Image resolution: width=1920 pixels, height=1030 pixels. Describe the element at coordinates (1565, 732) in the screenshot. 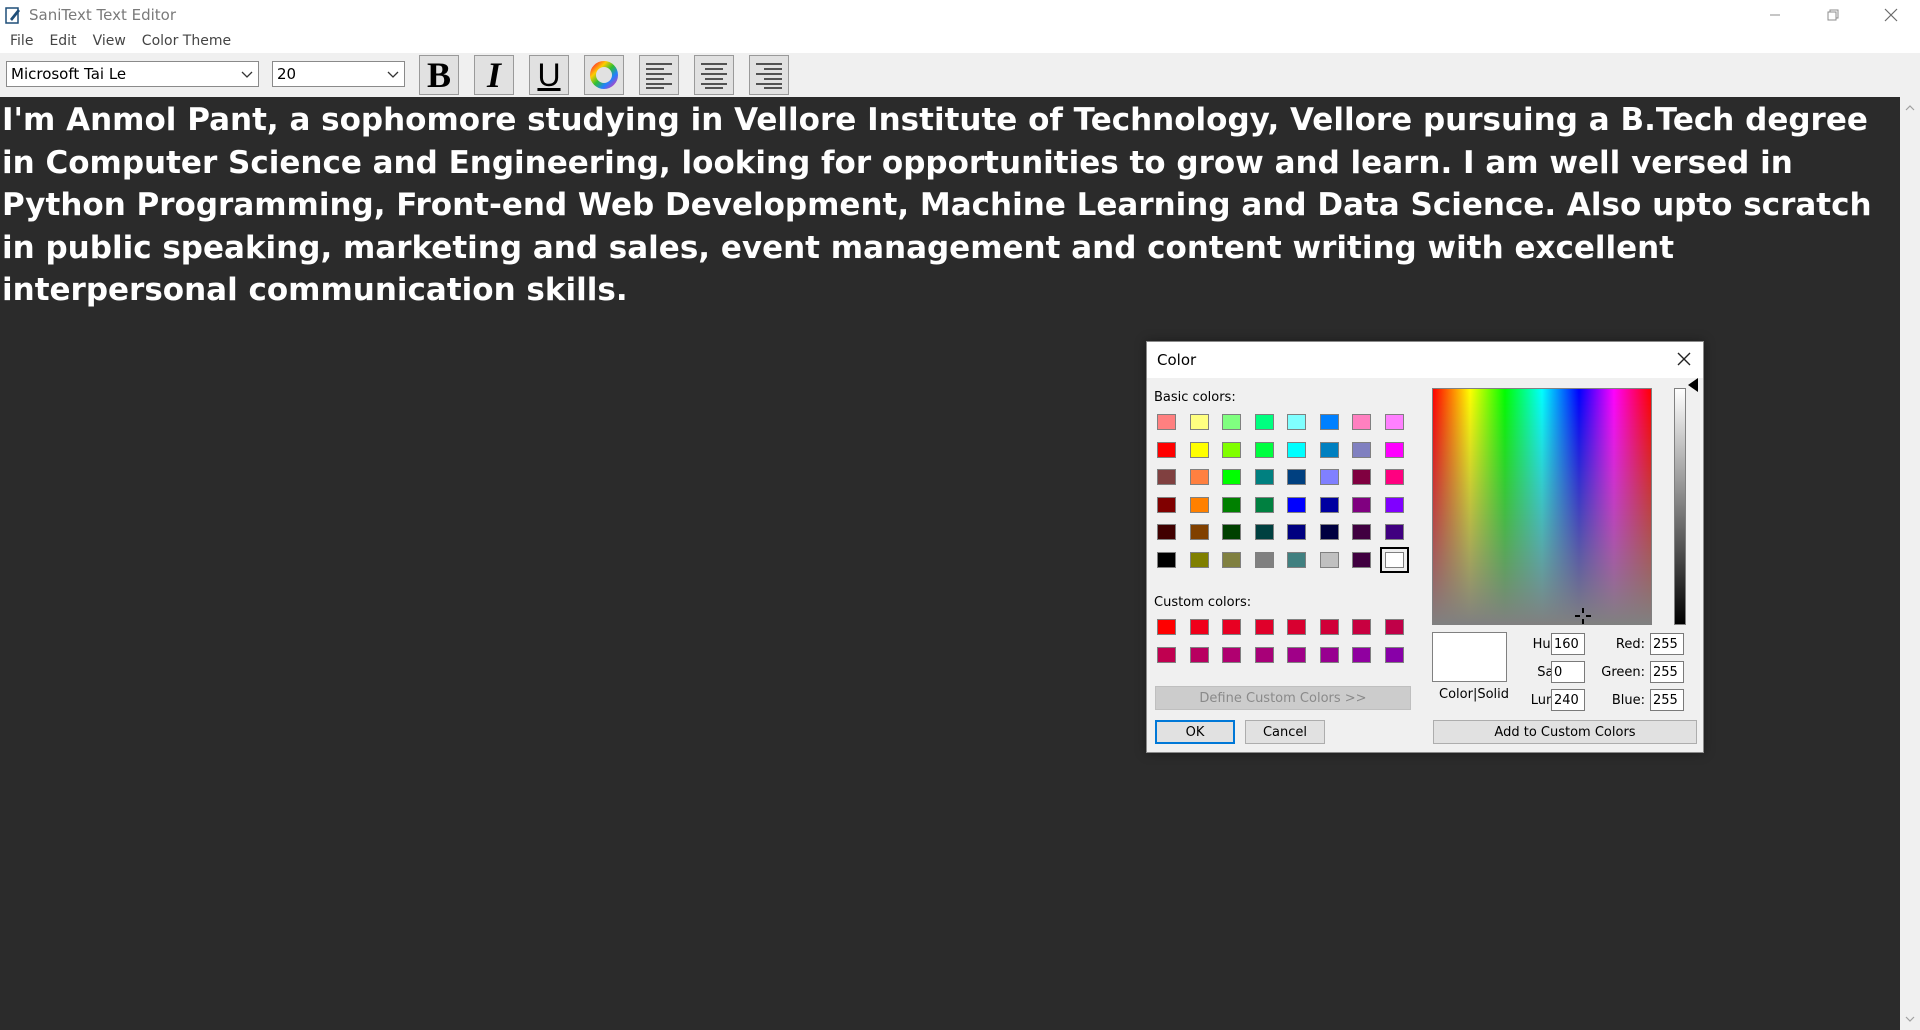

I see `add-to-custom-colors-button: Add to Custom Colors` at that location.